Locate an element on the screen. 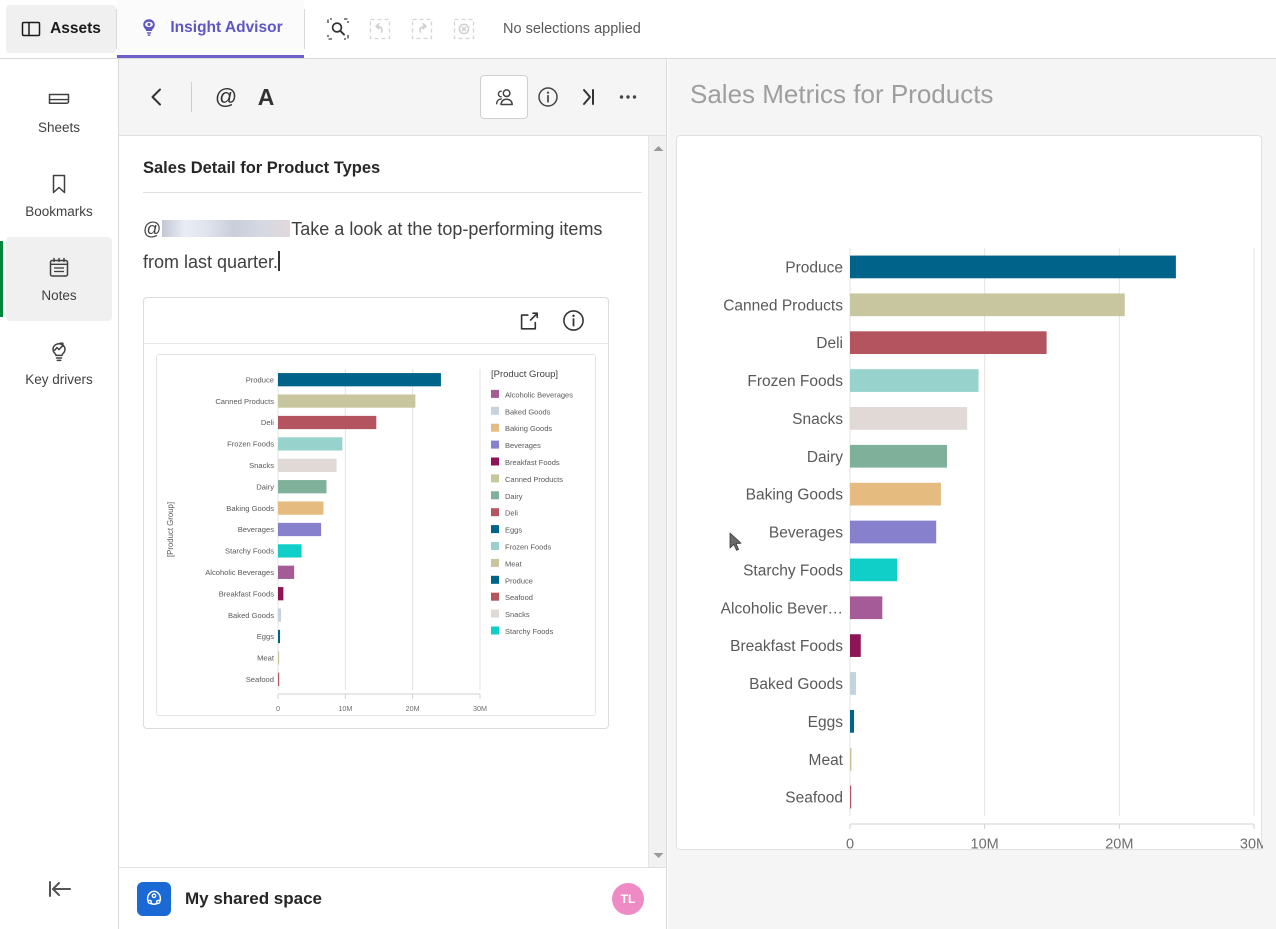 The image size is (1276, 929). share-icon is located at coordinates (529, 321).